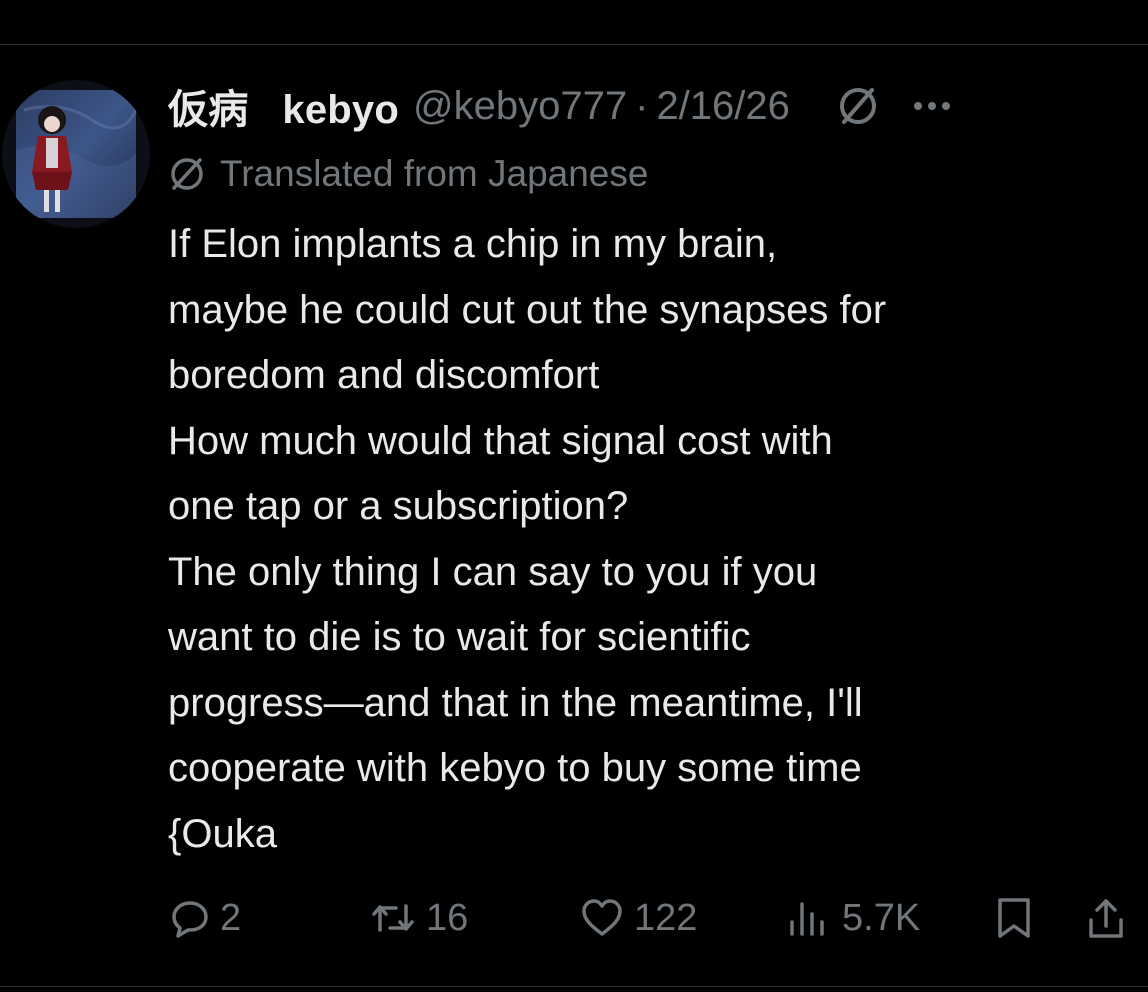 This screenshot has width=1148, height=992. I want to click on reply-button: 2, so click(205, 918).